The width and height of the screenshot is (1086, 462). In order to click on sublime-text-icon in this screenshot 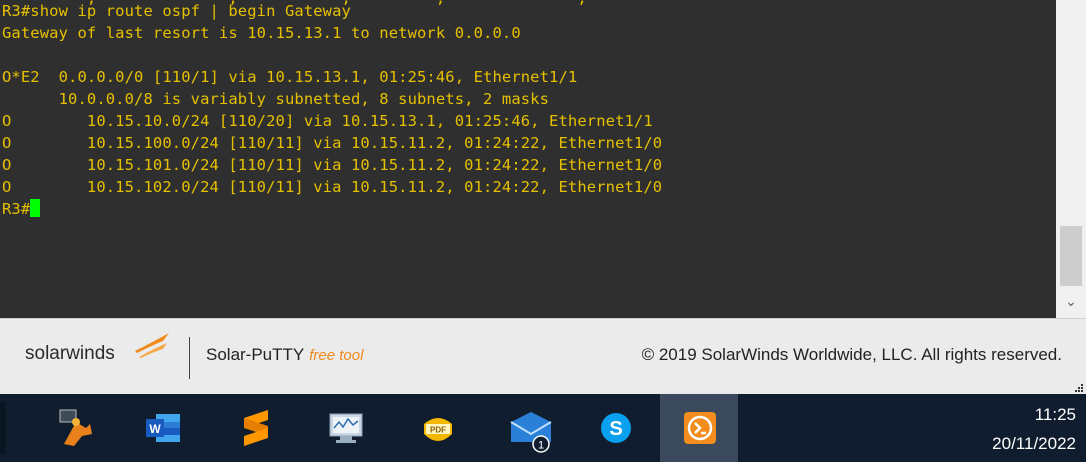, I will do `click(256, 428)`.